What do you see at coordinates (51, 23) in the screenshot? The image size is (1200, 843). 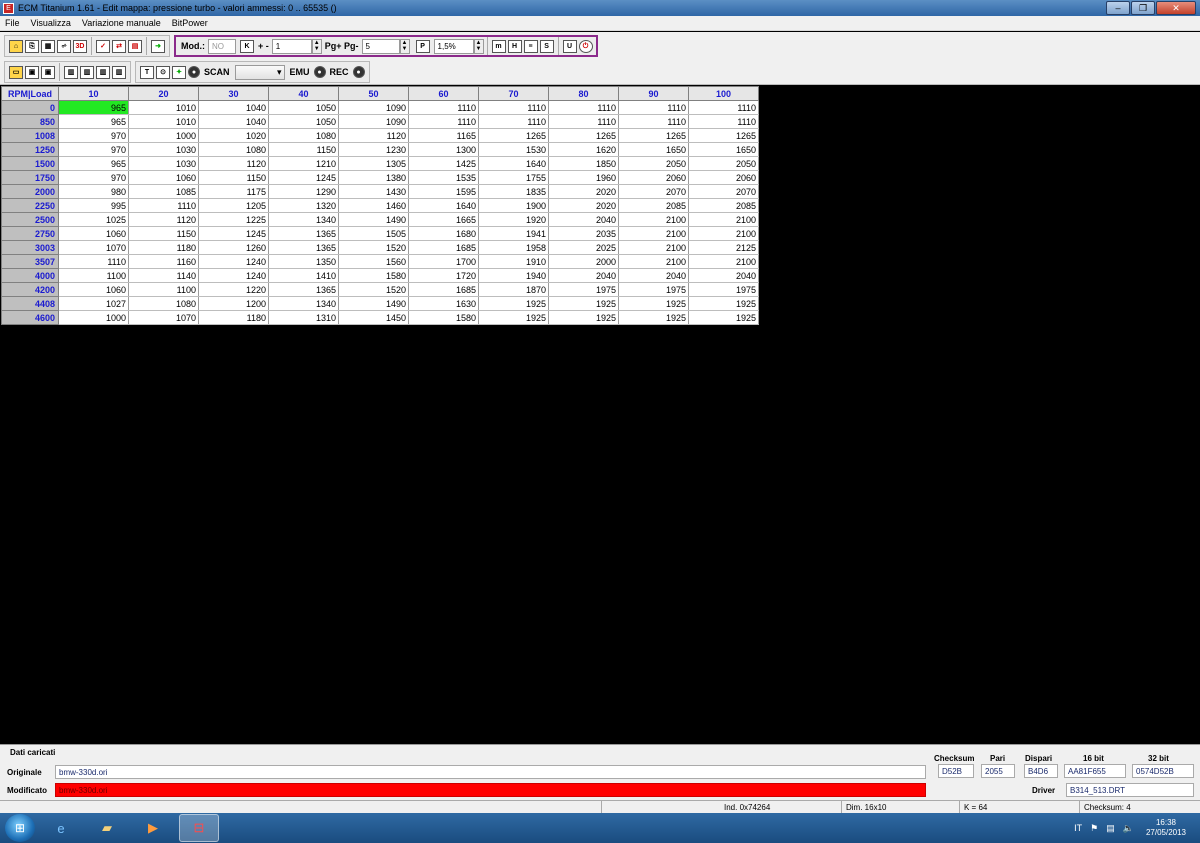 I see `menu-visualizza: Visualizza` at bounding box center [51, 23].